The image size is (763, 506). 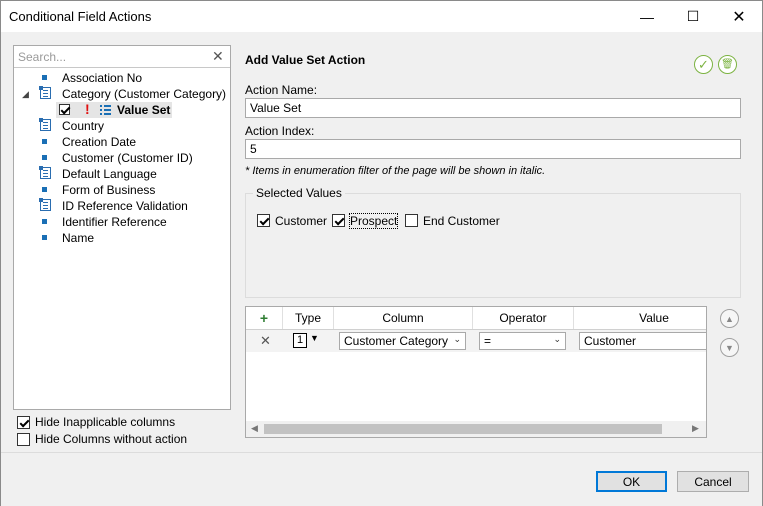 What do you see at coordinates (105, 110) in the screenshot?
I see `list-icon` at bounding box center [105, 110].